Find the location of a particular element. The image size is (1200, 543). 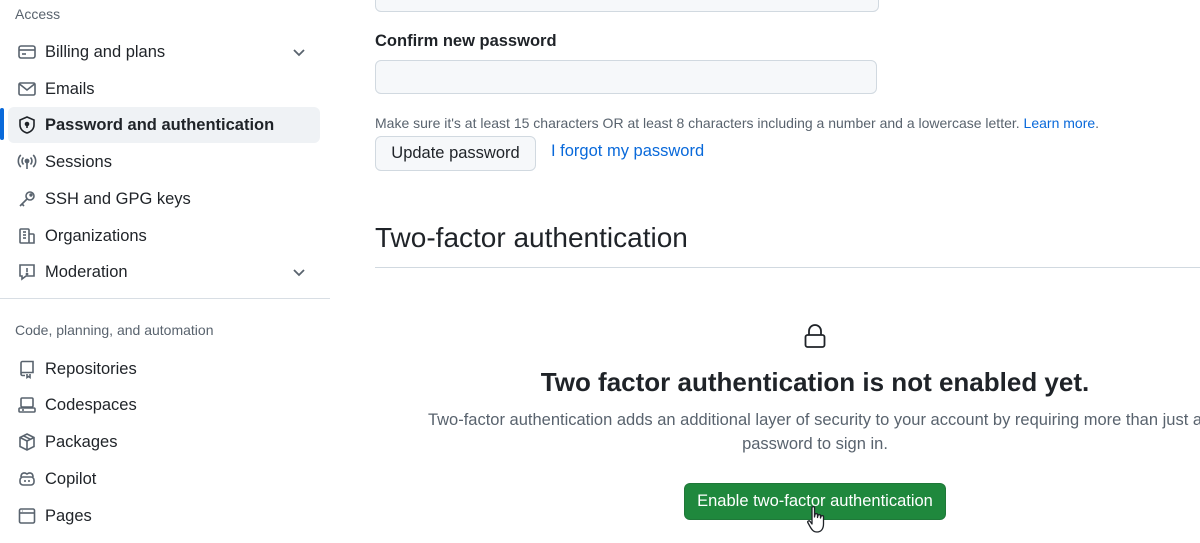

sidebar-item-label: Repositories is located at coordinates (91, 368).